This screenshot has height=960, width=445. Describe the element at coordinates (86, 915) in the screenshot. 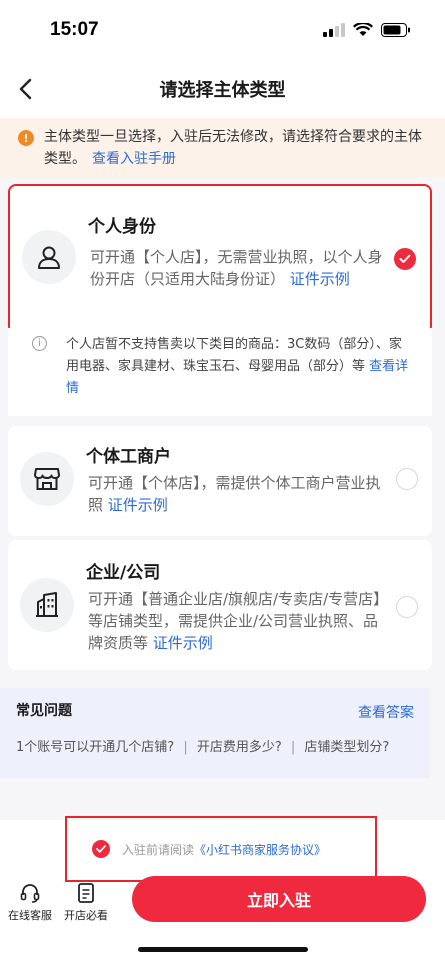

I see `tab-label: 开店必看` at that location.